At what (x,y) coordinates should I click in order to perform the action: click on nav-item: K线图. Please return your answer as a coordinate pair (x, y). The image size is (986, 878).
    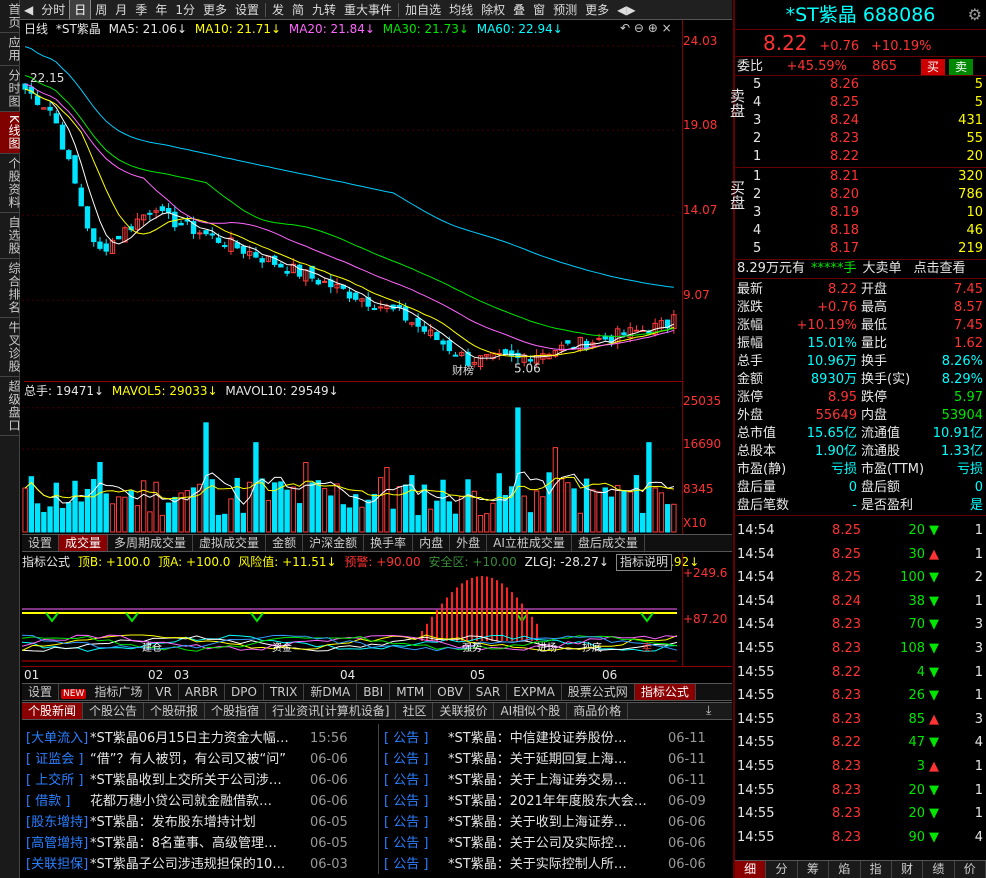
    Looking at the image, I should click on (10, 133).